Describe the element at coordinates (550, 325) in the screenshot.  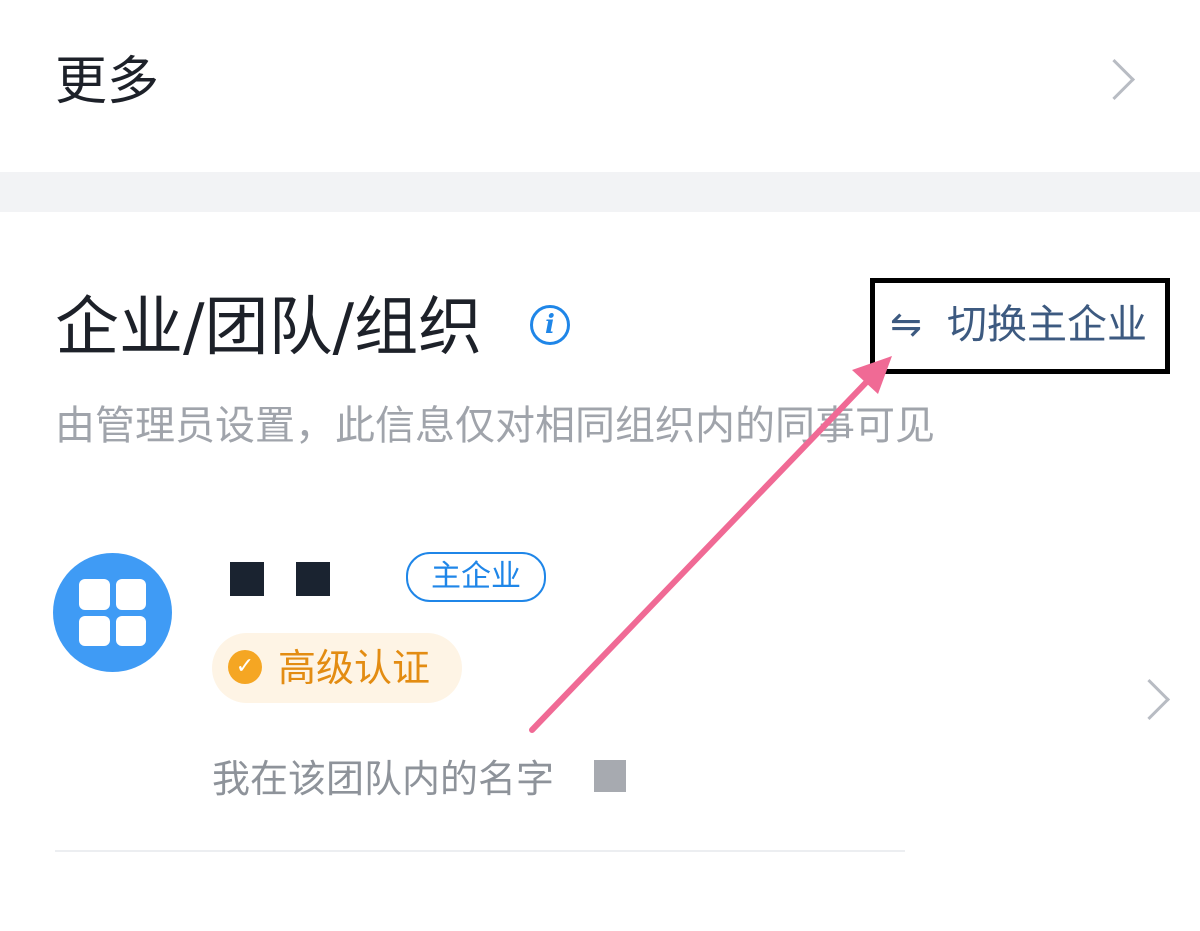
I see `info-icon: i` at that location.